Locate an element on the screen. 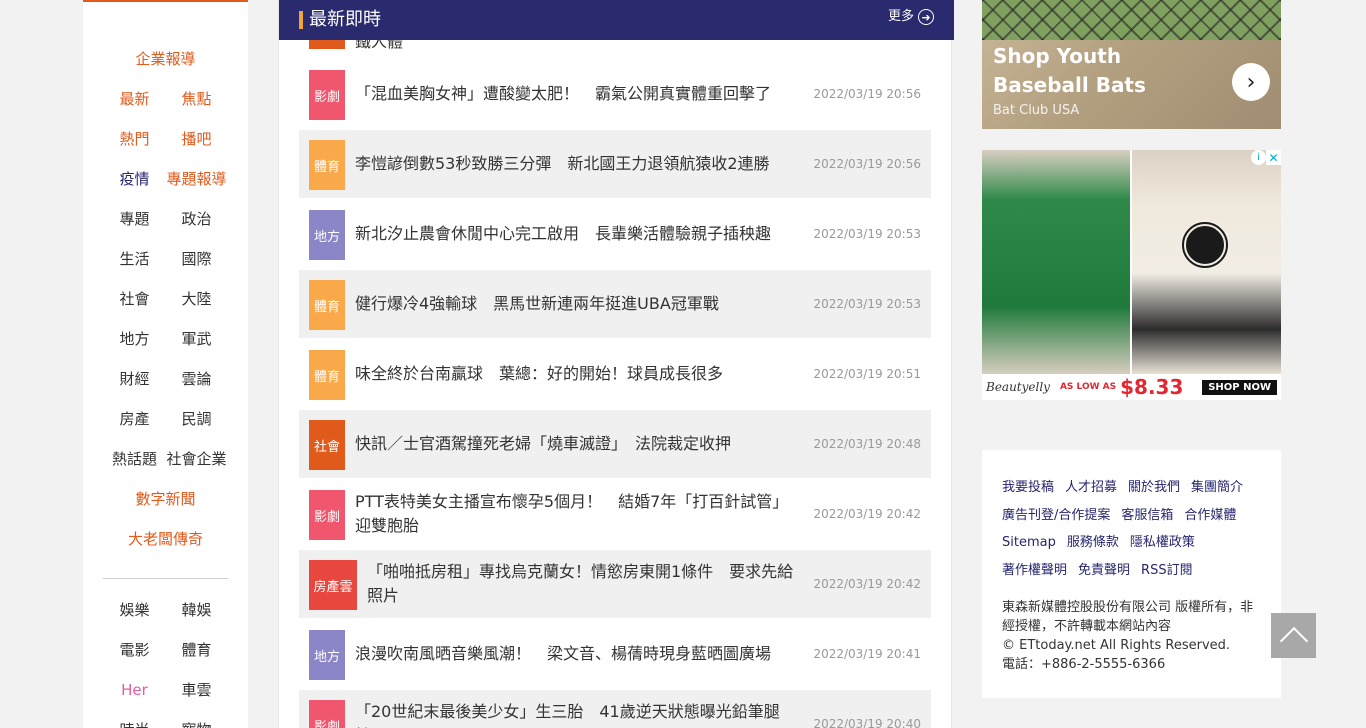  news-title: 「20世紀末最後美少女」生三胎 41歲逆天狀態曝光鉛筆腿辣 is located at coordinates (575, 709).